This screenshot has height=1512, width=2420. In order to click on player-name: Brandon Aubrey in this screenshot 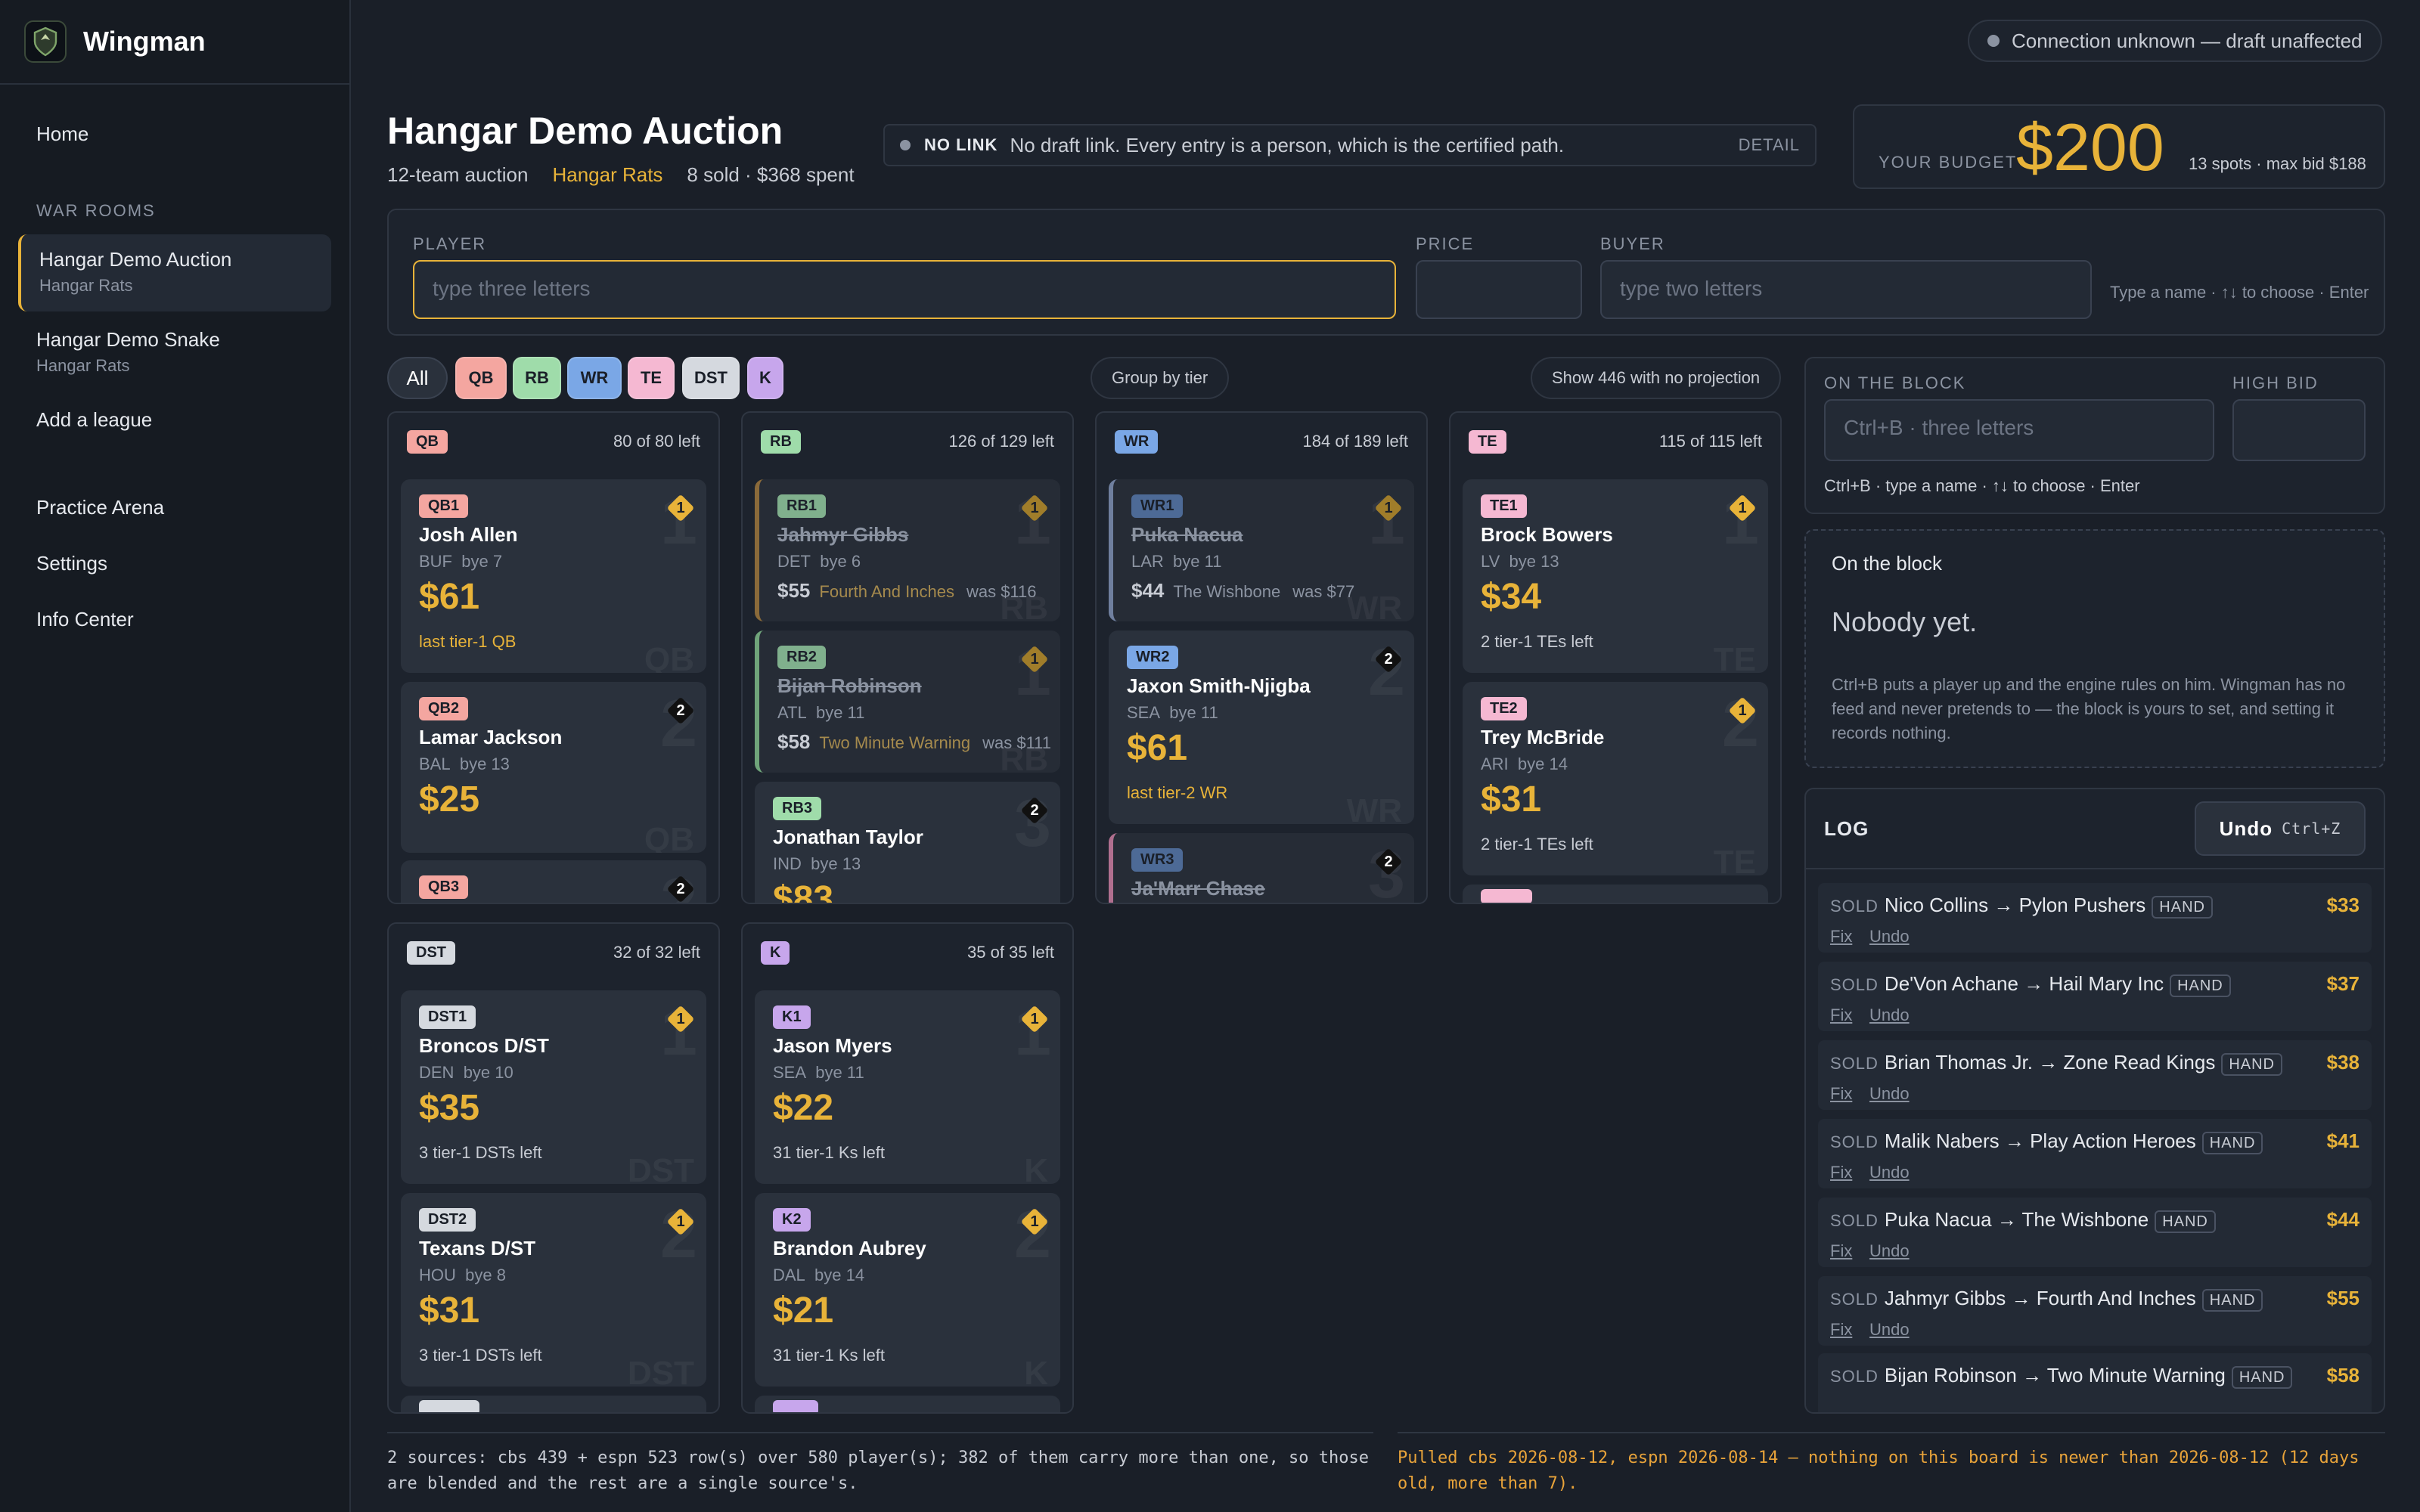, I will do `click(849, 1248)`.